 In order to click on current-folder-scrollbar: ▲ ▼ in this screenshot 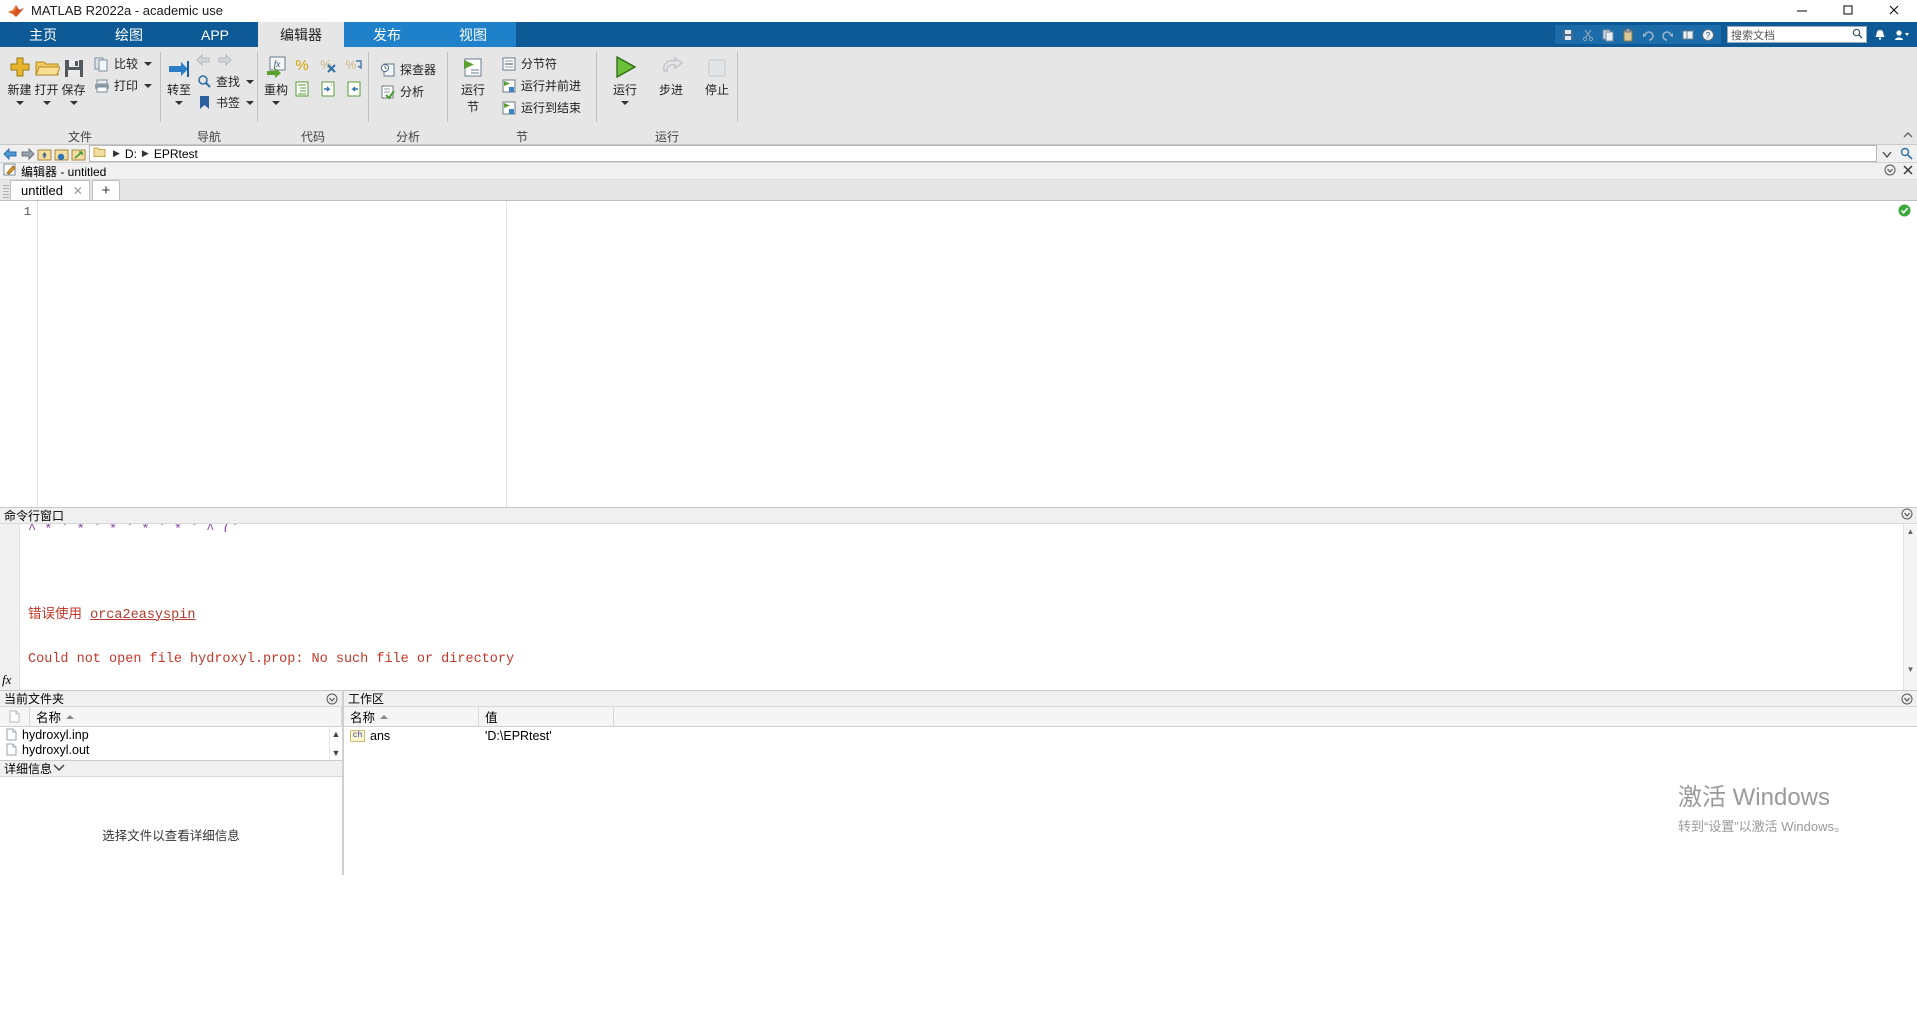, I will do `click(335, 743)`.